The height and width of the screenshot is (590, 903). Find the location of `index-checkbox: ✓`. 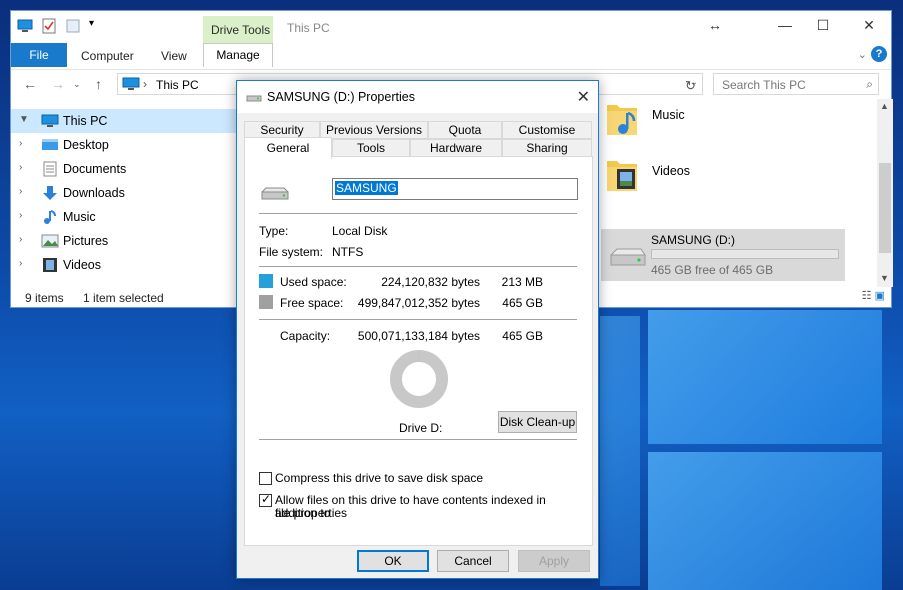

index-checkbox: ✓ is located at coordinates (265, 499).